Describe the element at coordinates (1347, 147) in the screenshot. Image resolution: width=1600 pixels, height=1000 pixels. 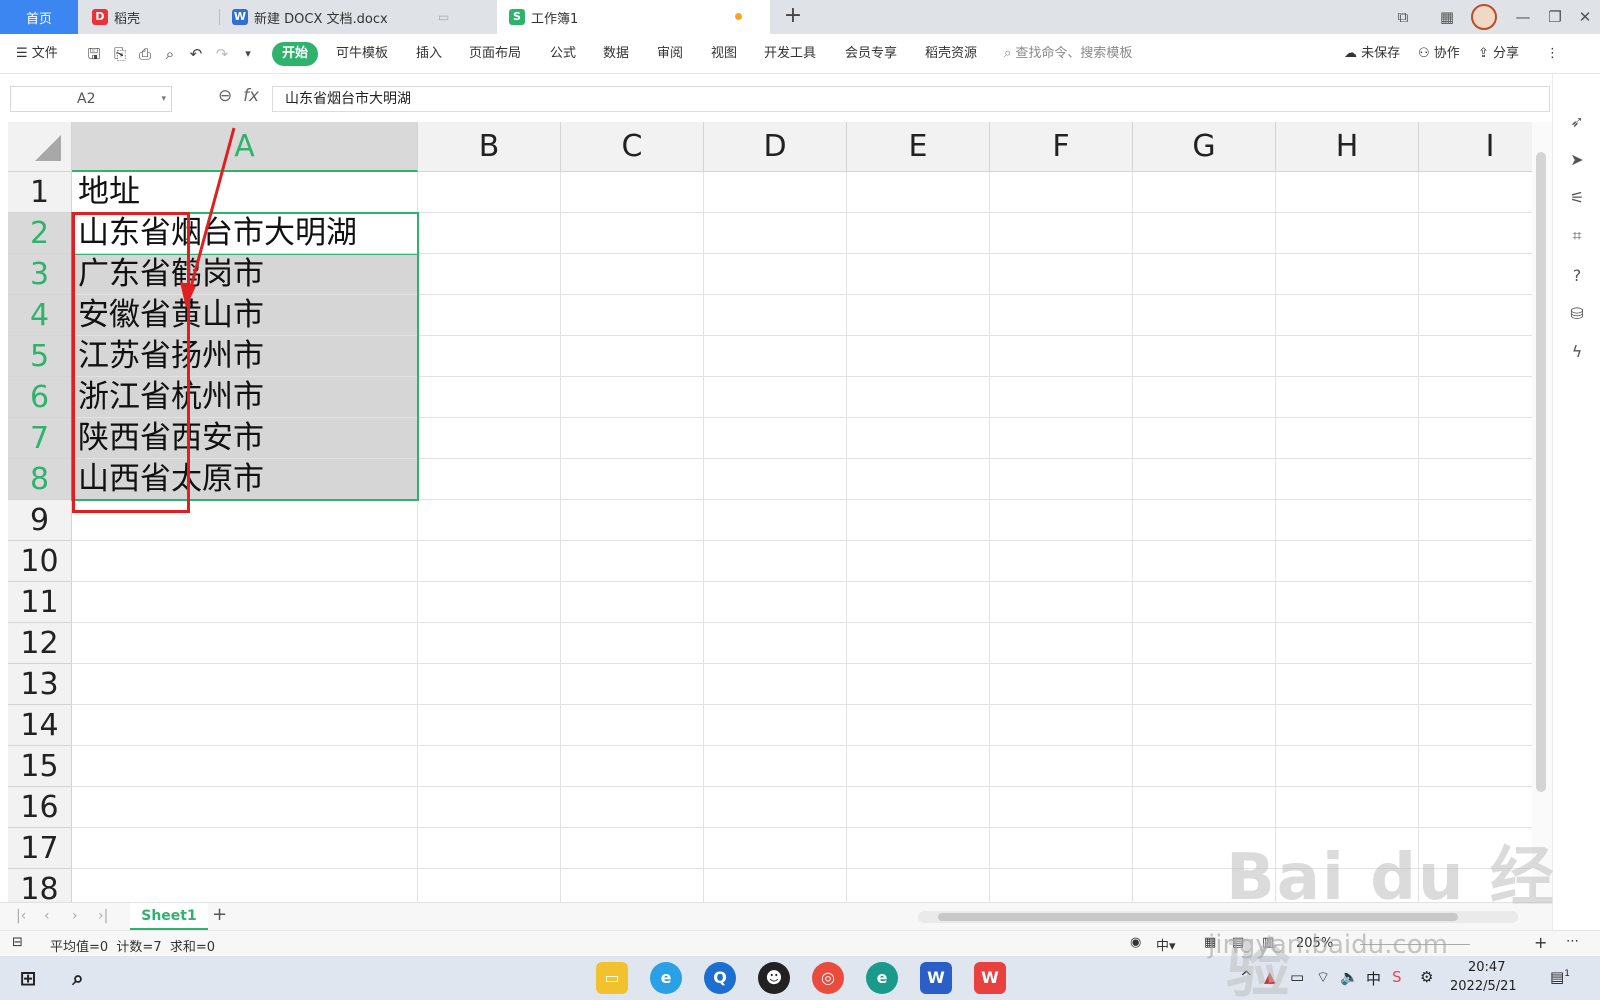
I see `col-header-h: H` at that location.